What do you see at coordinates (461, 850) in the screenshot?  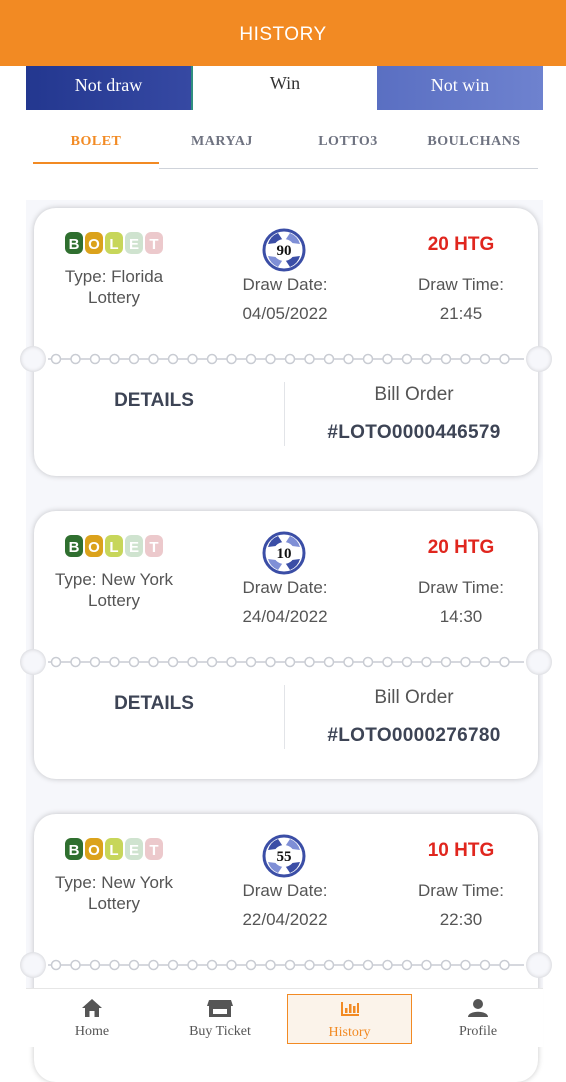 I see `ticket-amount: 10 HTG` at bounding box center [461, 850].